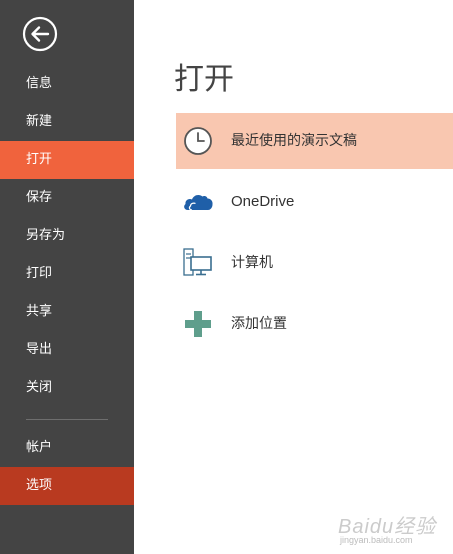  What do you see at coordinates (198, 141) in the screenshot?
I see `clock-icon` at bounding box center [198, 141].